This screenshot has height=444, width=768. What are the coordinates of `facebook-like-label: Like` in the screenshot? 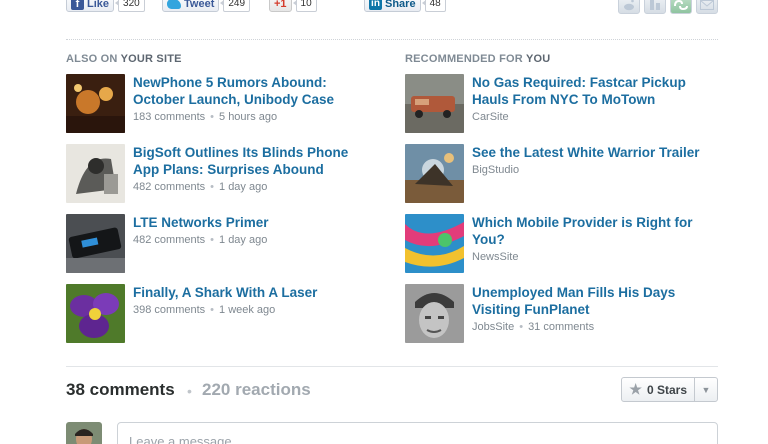 It's located at (98, 5).